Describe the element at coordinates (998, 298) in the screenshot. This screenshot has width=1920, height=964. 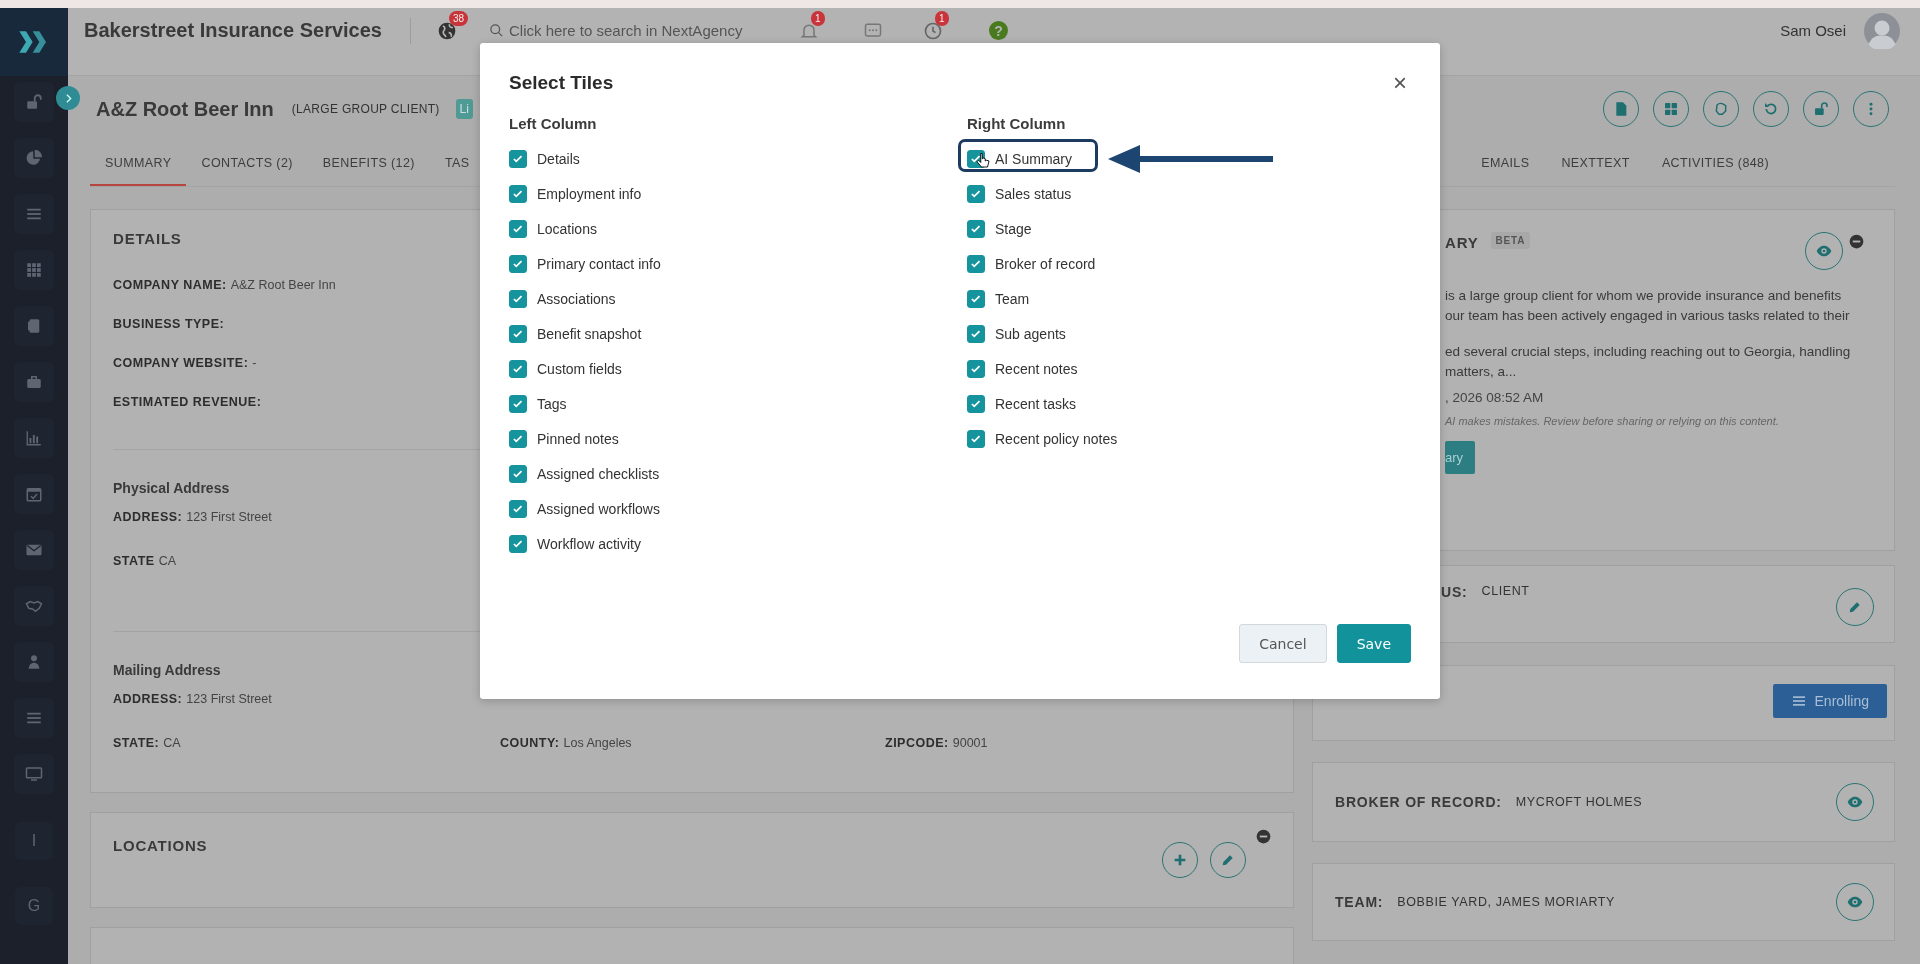
I see `tile-option: Team` at that location.